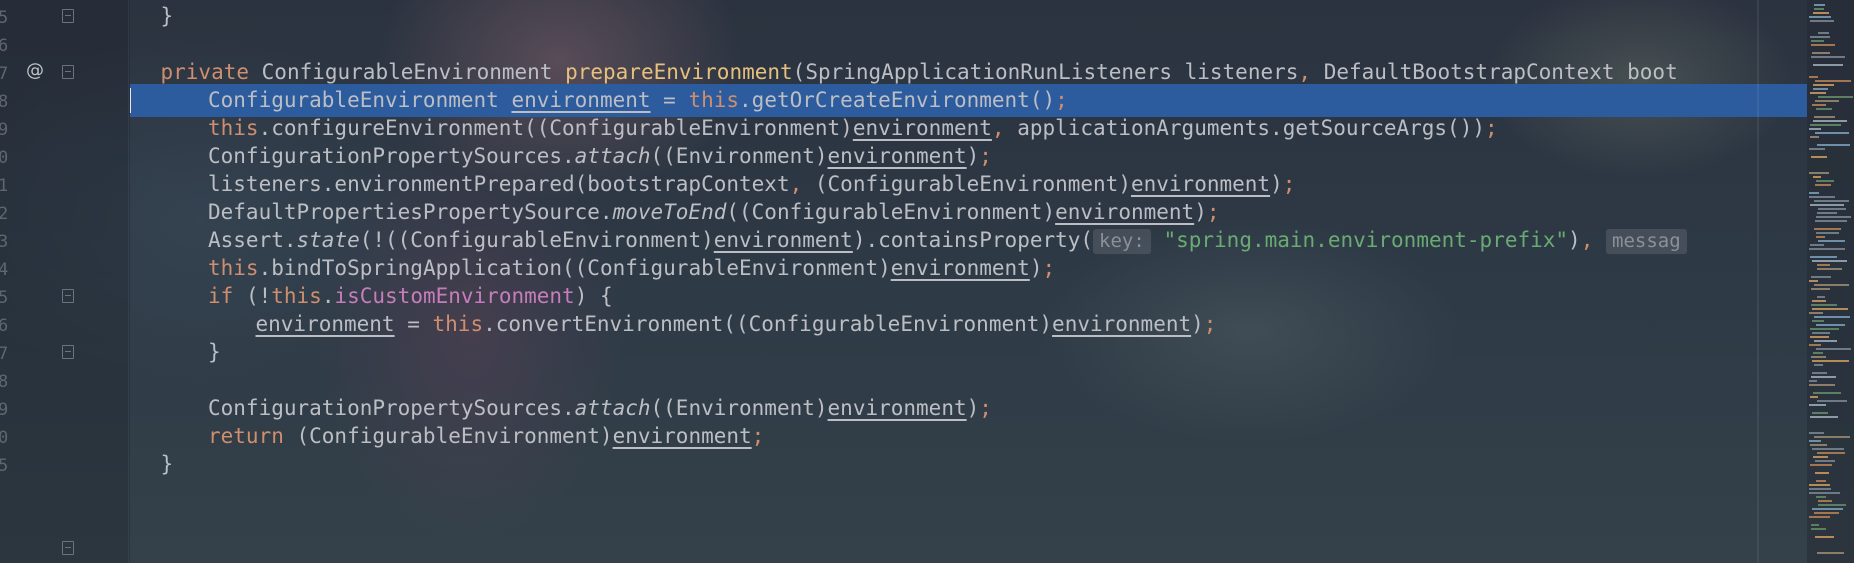 The image size is (1854, 563). Describe the element at coordinates (1494, 72) in the screenshot. I see `code-token: DefaultBootstrapContext boot` at that location.